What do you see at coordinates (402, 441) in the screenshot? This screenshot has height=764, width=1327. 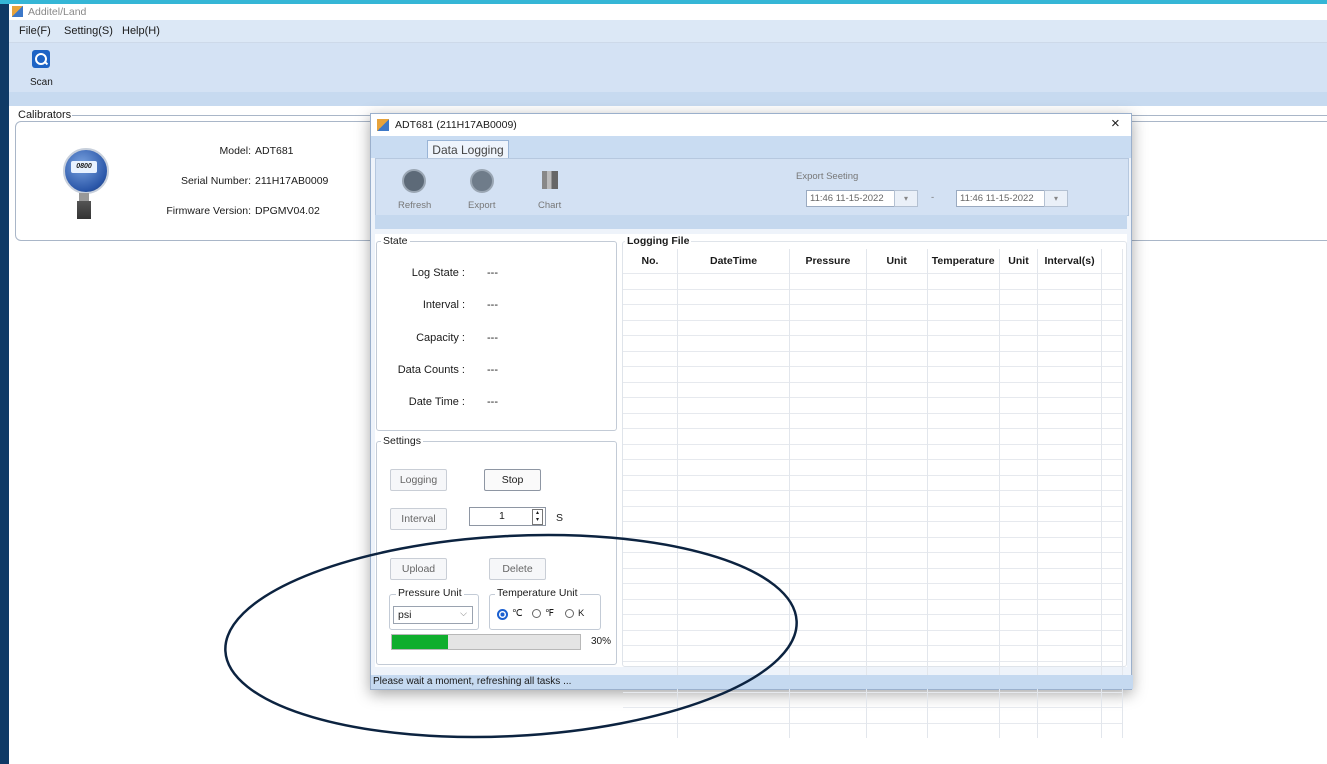 I see `settings-title: Settings` at bounding box center [402, 441].